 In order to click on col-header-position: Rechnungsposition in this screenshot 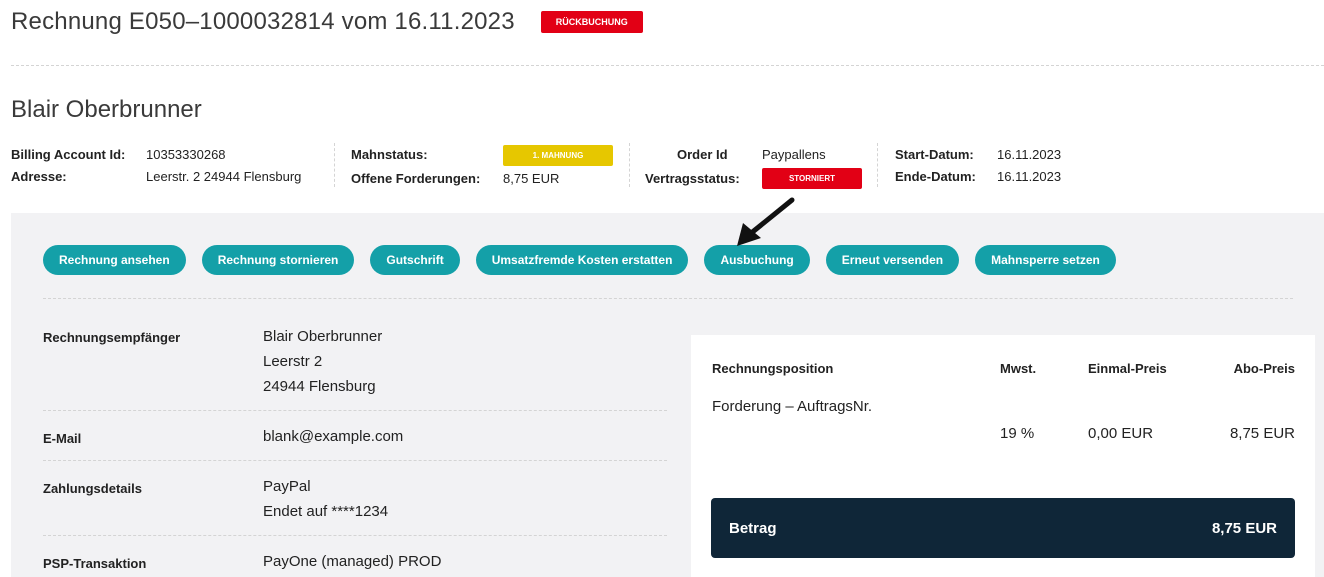, I will do `click(773, 368)`.